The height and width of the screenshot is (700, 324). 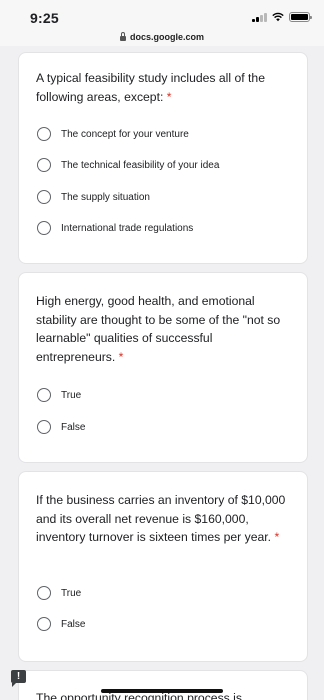 What do you see at coordinates (140, 165) in the screenshot?
I see `option-label: The technical feasibility of your idea` at bounding box center [140, 165].